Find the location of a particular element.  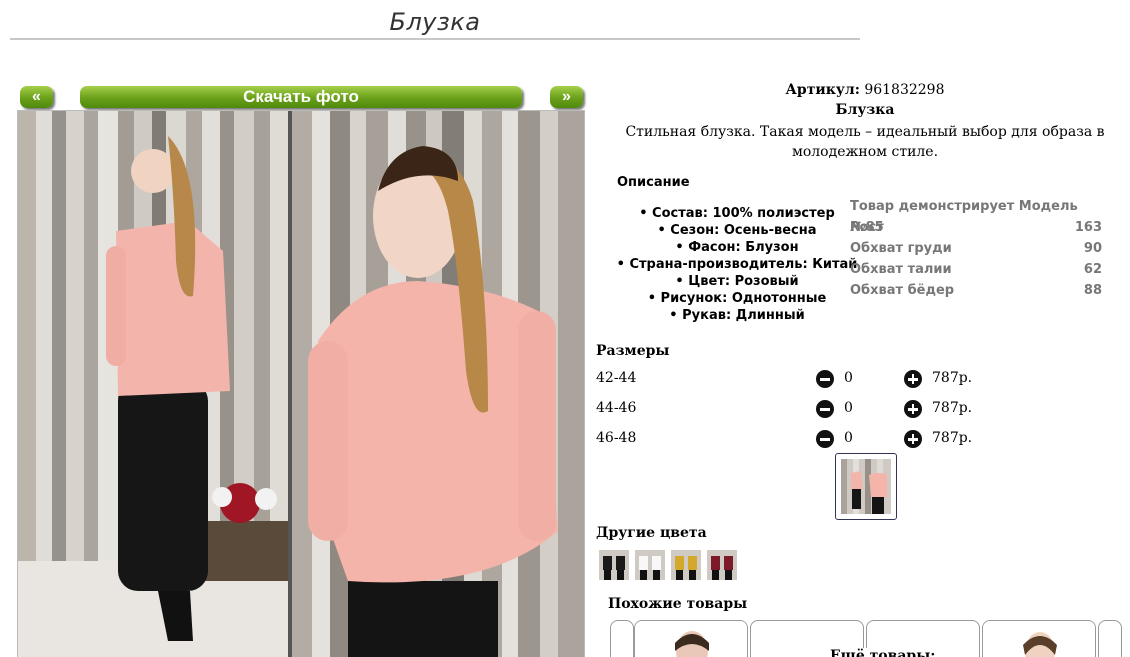

model-row-value: 163 is located at coordinates (1088, 227).